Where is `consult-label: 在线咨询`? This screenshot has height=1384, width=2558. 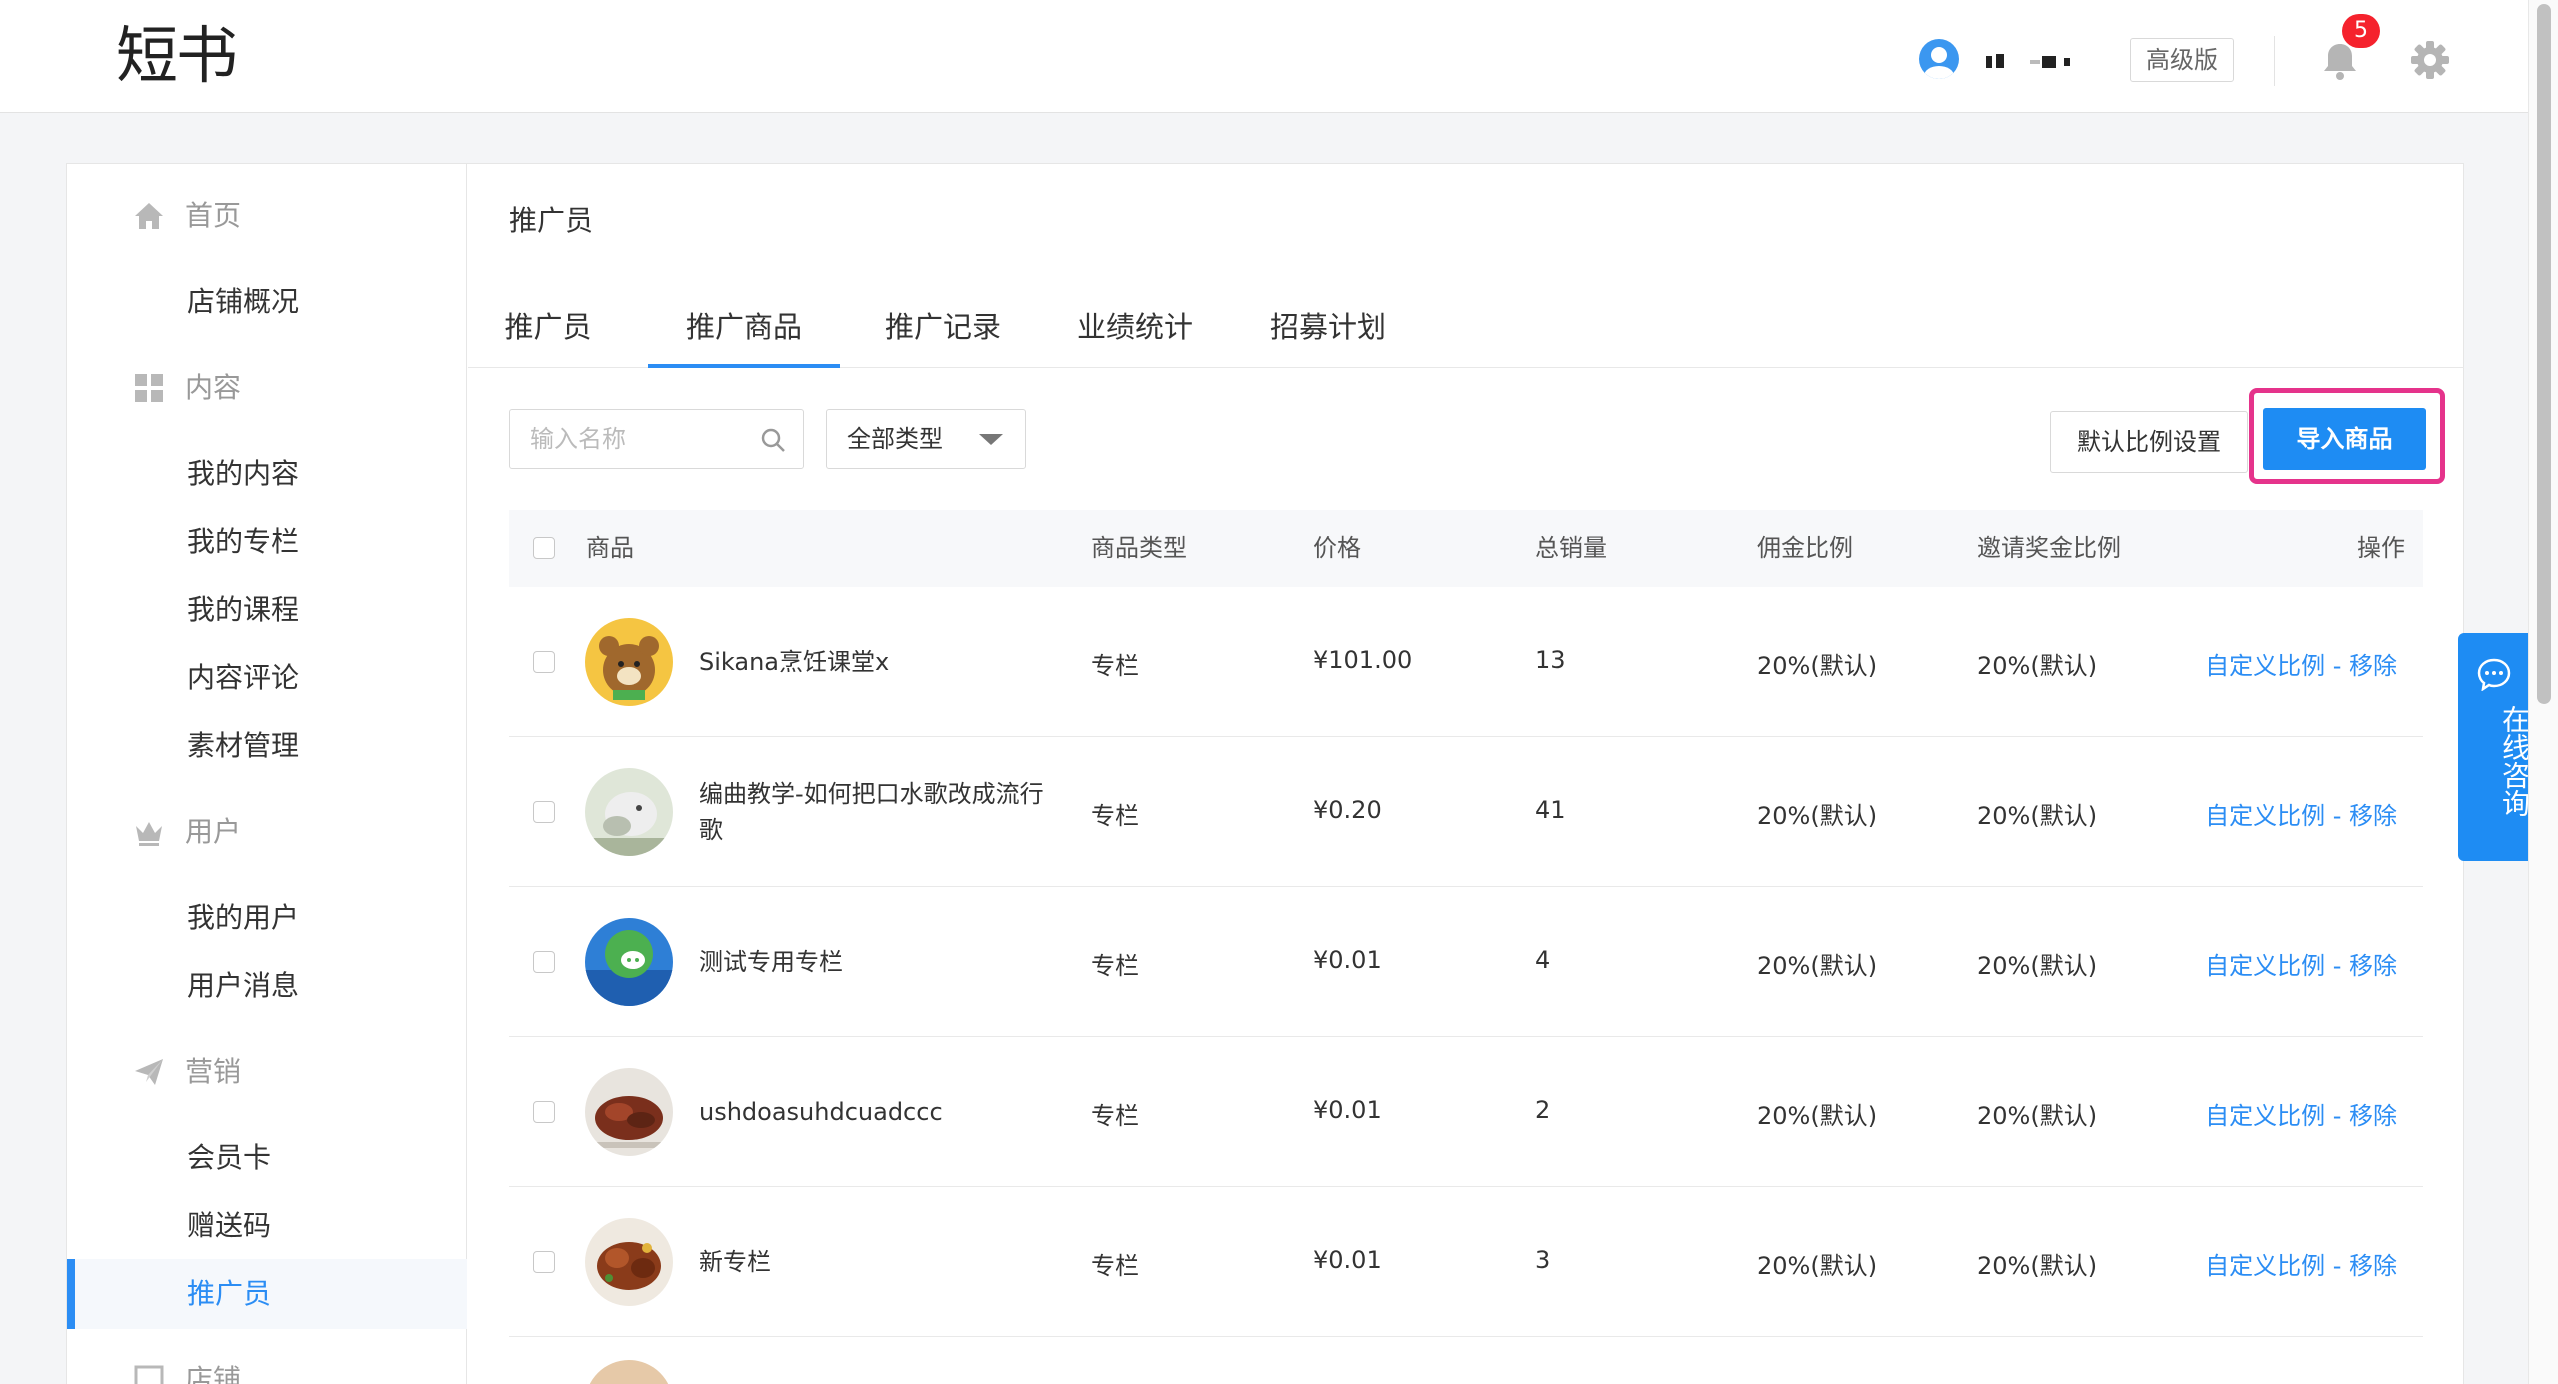 consult-label: 在线咨询 is located at coordinates (2514, 761).